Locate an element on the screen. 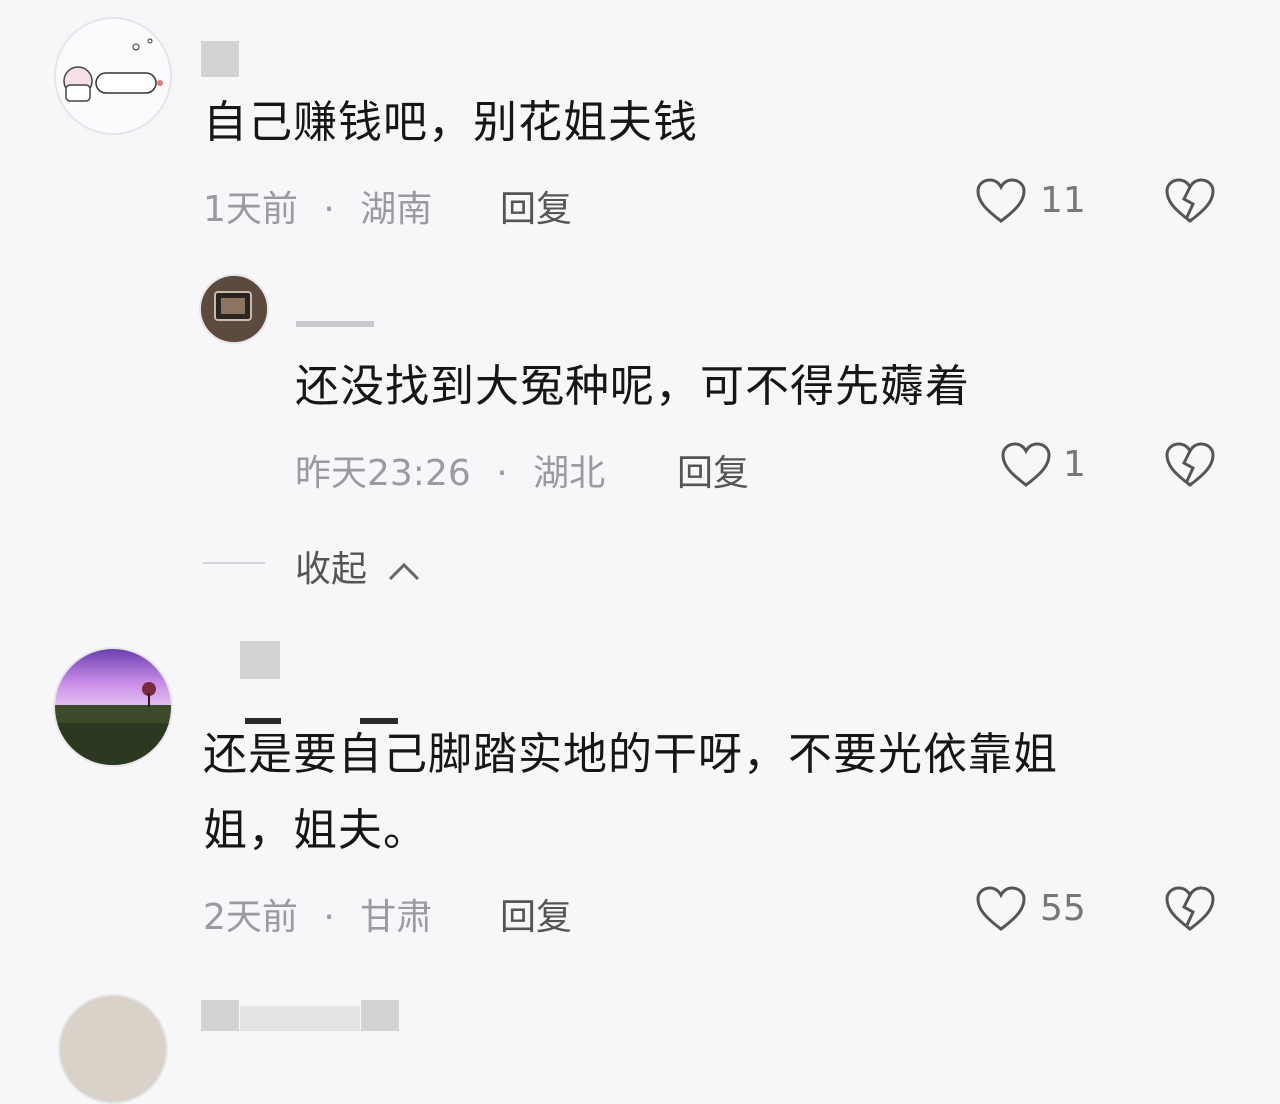 Image resolution: width=1280 pixels, height=1104 pixels. reply-reply-button: 回复 is located at coordinates (713, 470).